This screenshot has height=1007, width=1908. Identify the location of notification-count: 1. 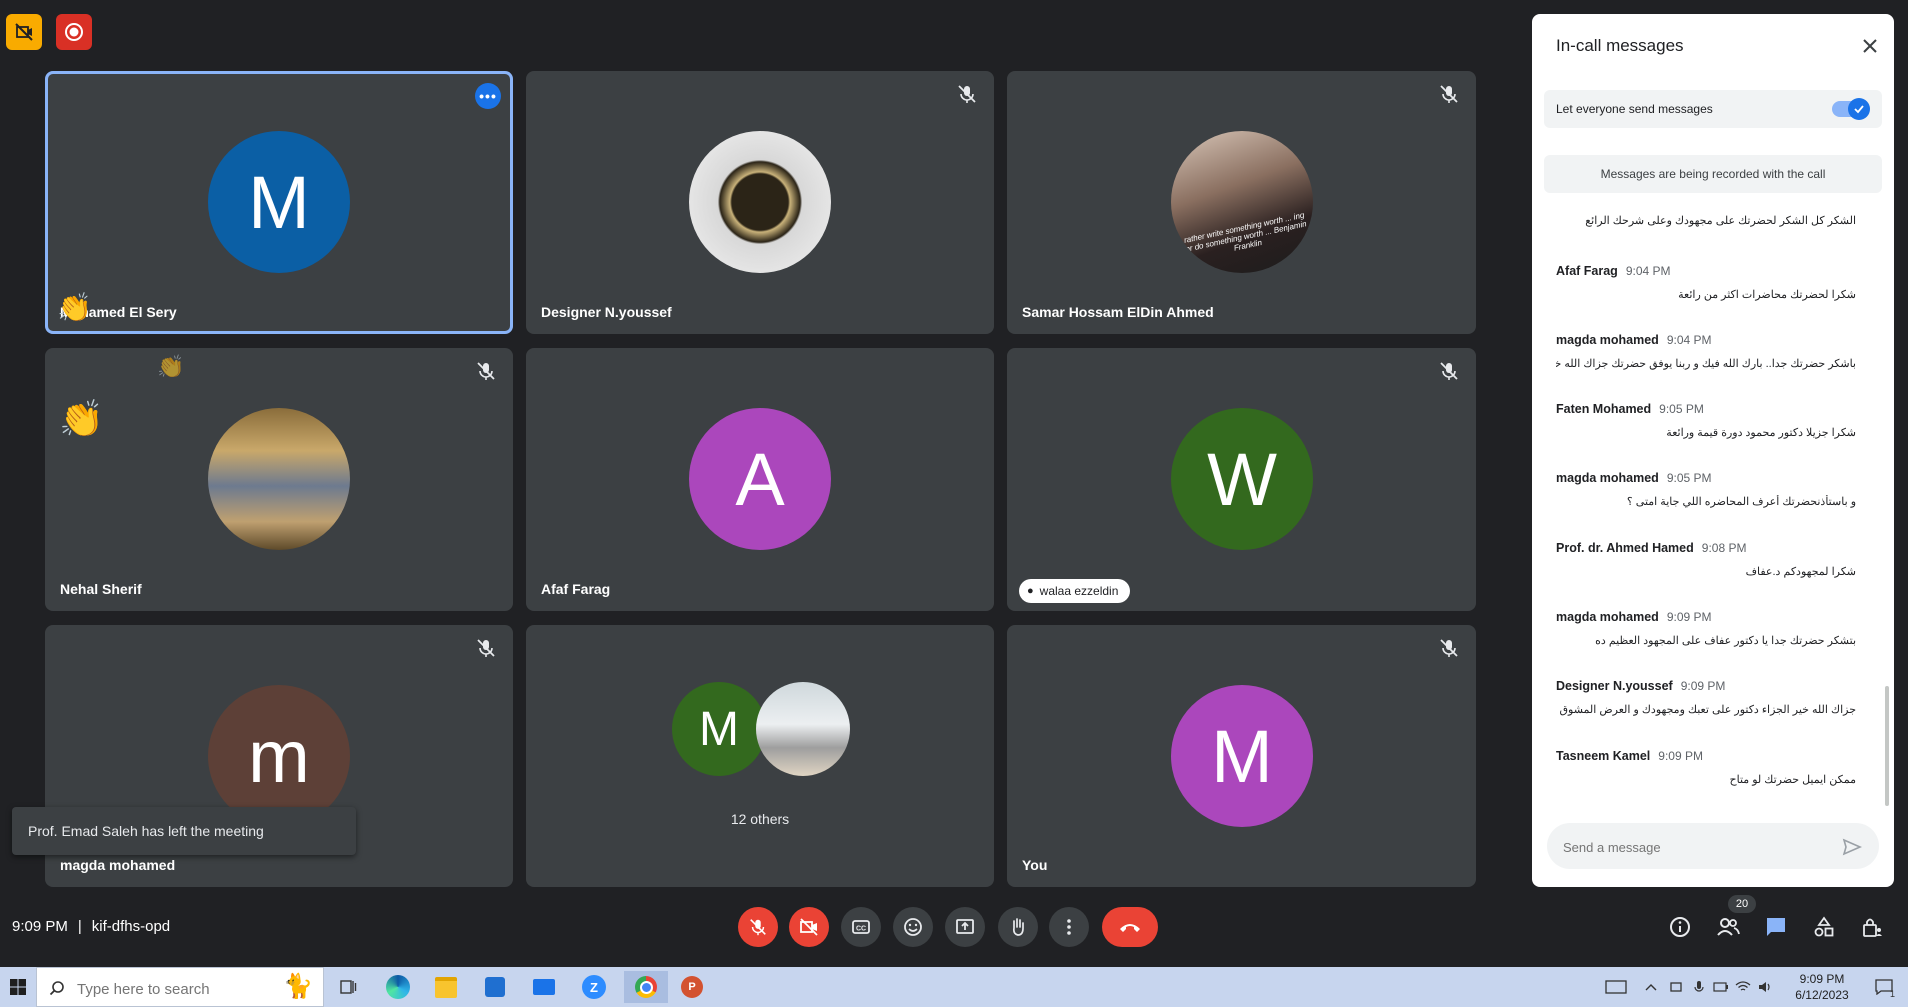
(1893, 994).